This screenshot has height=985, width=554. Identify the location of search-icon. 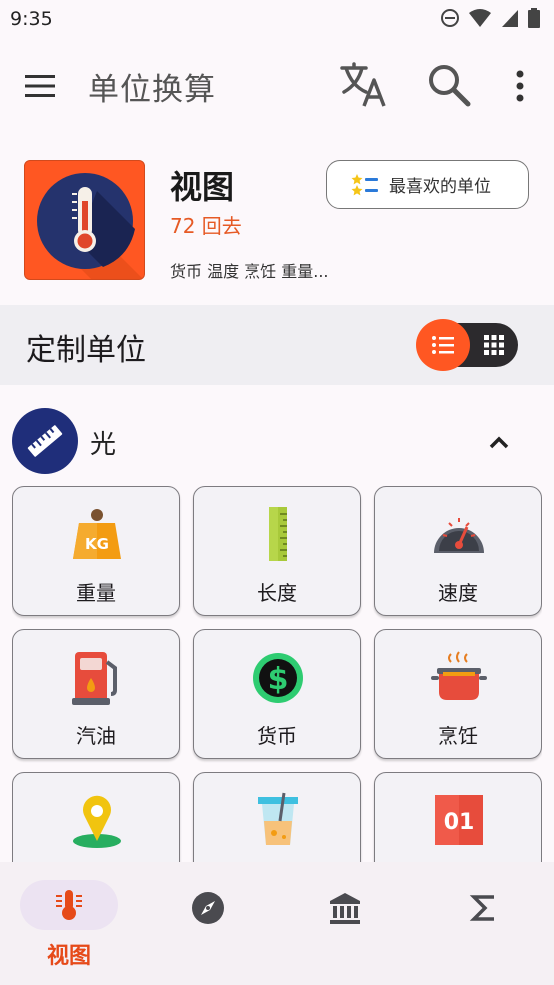
(450, 86).